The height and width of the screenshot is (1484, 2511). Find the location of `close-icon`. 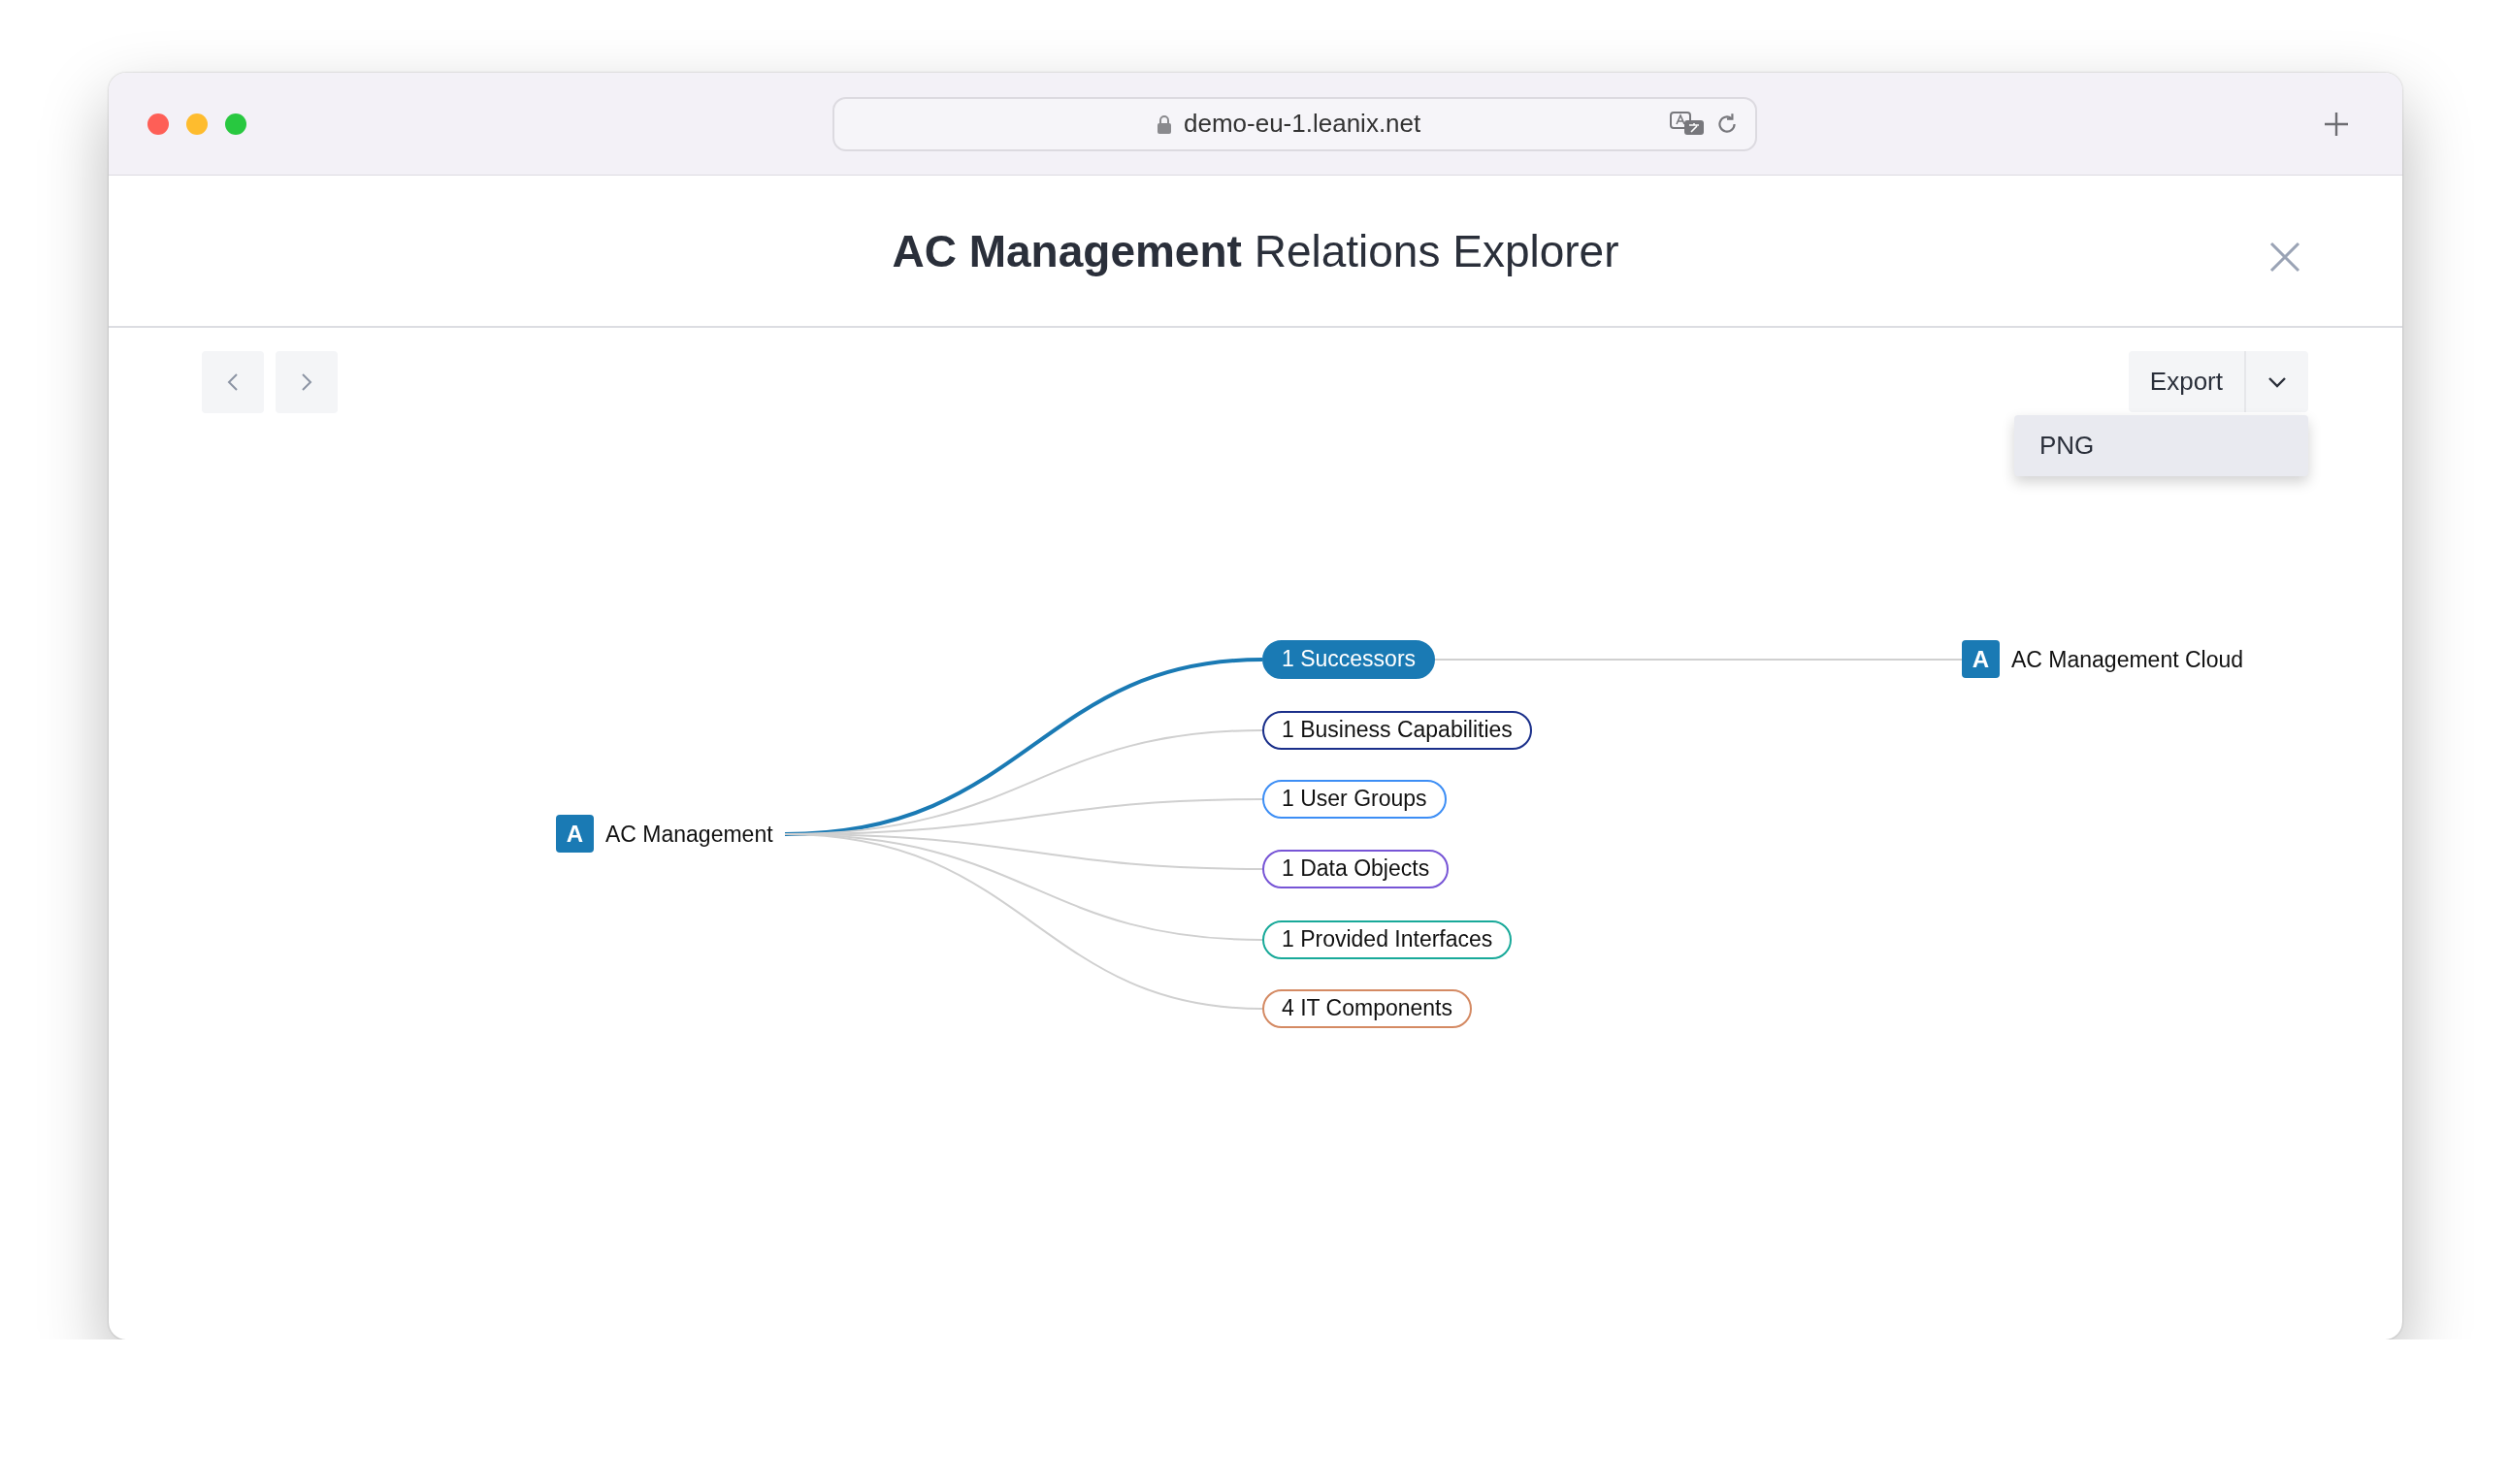

close-icon is located at coordinates (2284, 258).